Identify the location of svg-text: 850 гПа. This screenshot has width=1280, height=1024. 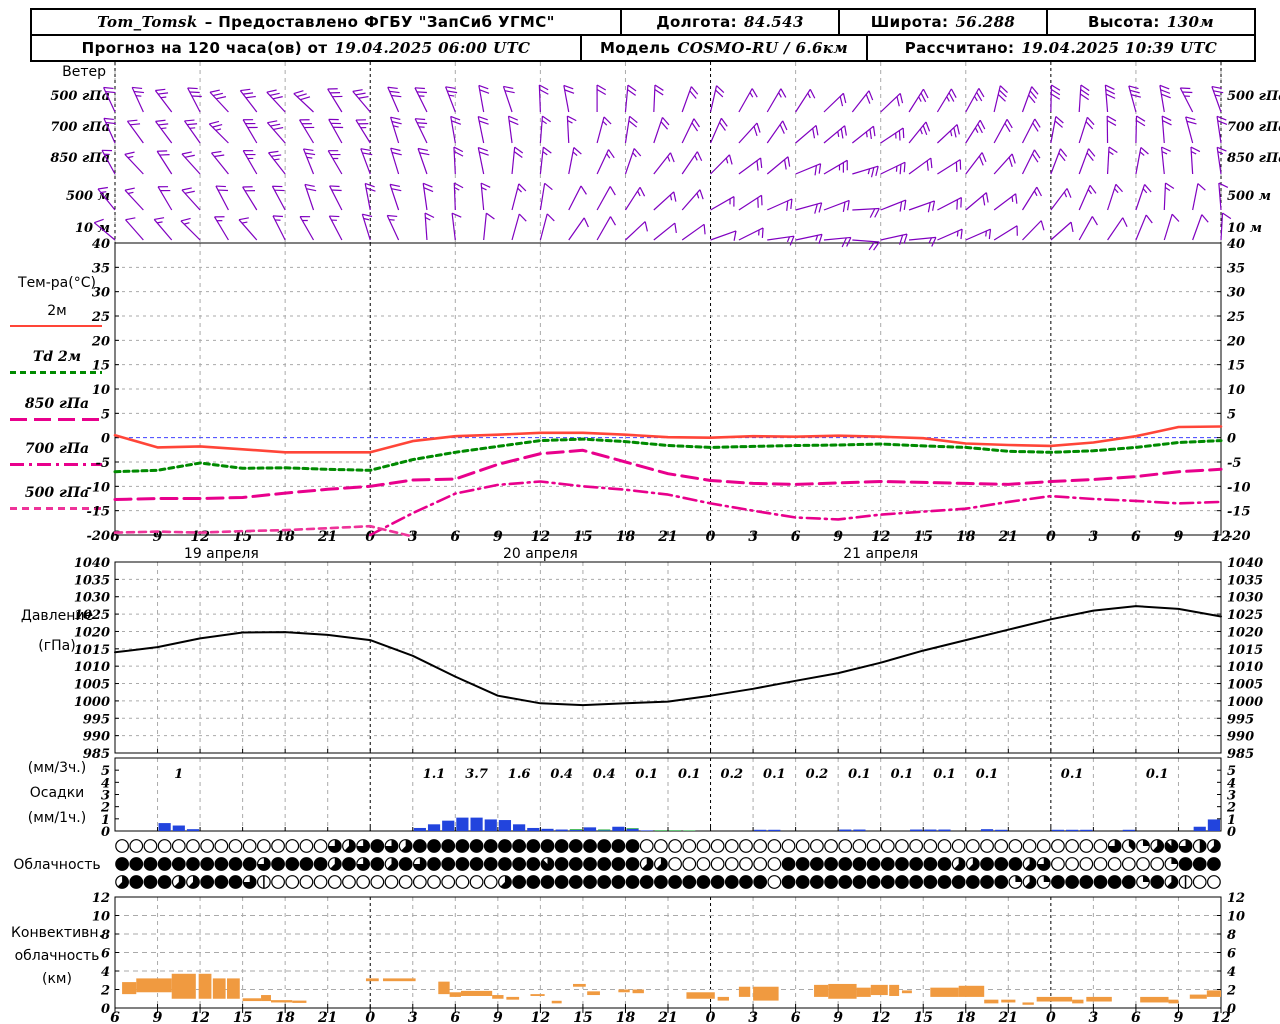
(80, 158).